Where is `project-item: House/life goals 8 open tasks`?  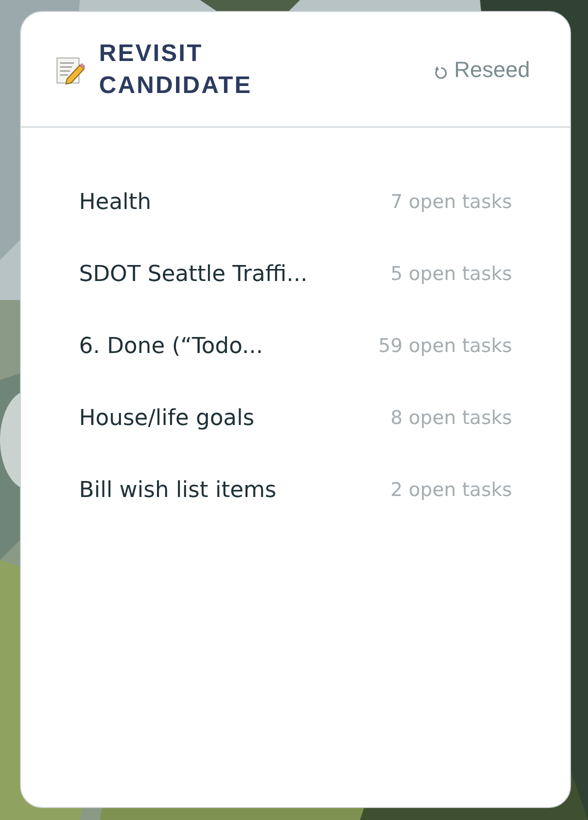
project-item: House/life goals 8 open tasks is located at coordinates (295, 418).